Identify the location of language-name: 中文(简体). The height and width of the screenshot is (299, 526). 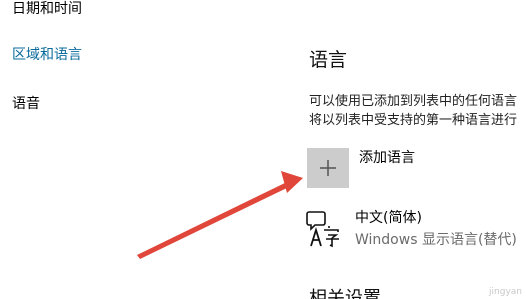
(388, 218).